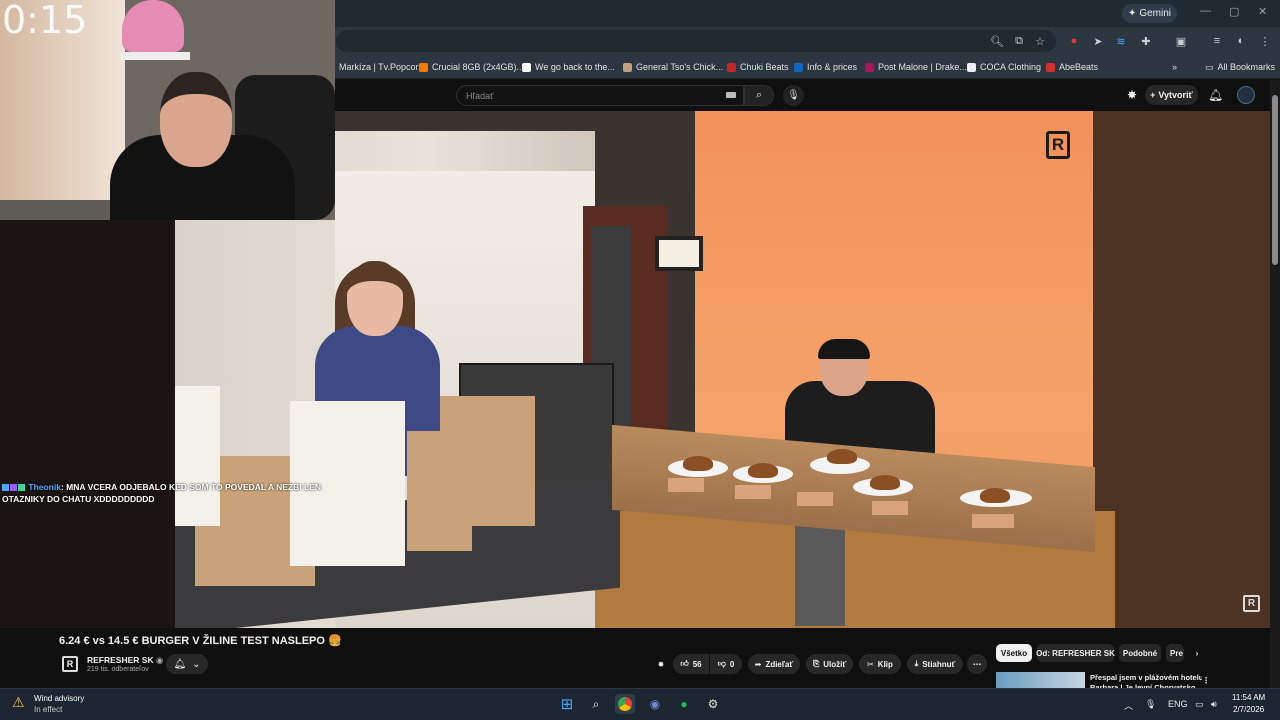 The width and height of the screenshot is (1280, 720). What do you see at coordinates (1171, 95) in the screenshot?
I see `create-button: + Vytvoriť` at bounding box center [1171, 95].